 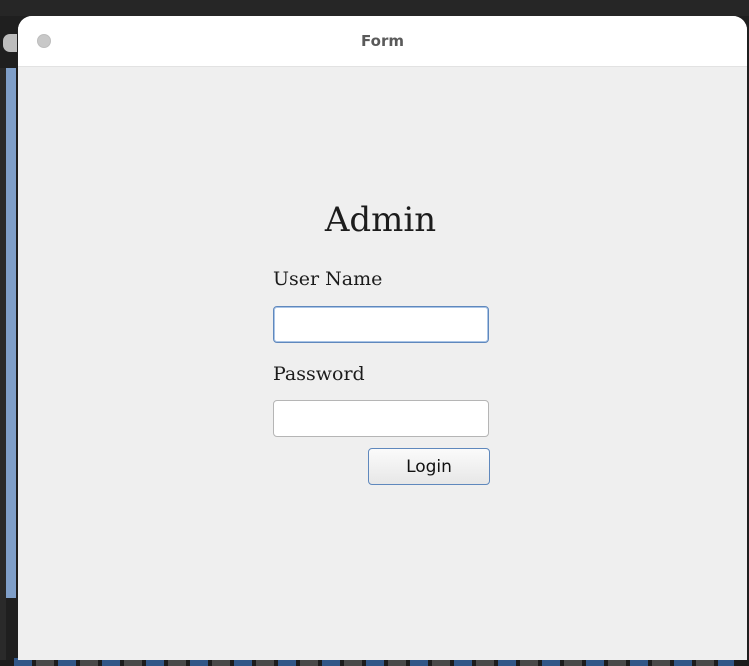 I want to click on background-window-sidebar, so click(x=11, y=333).